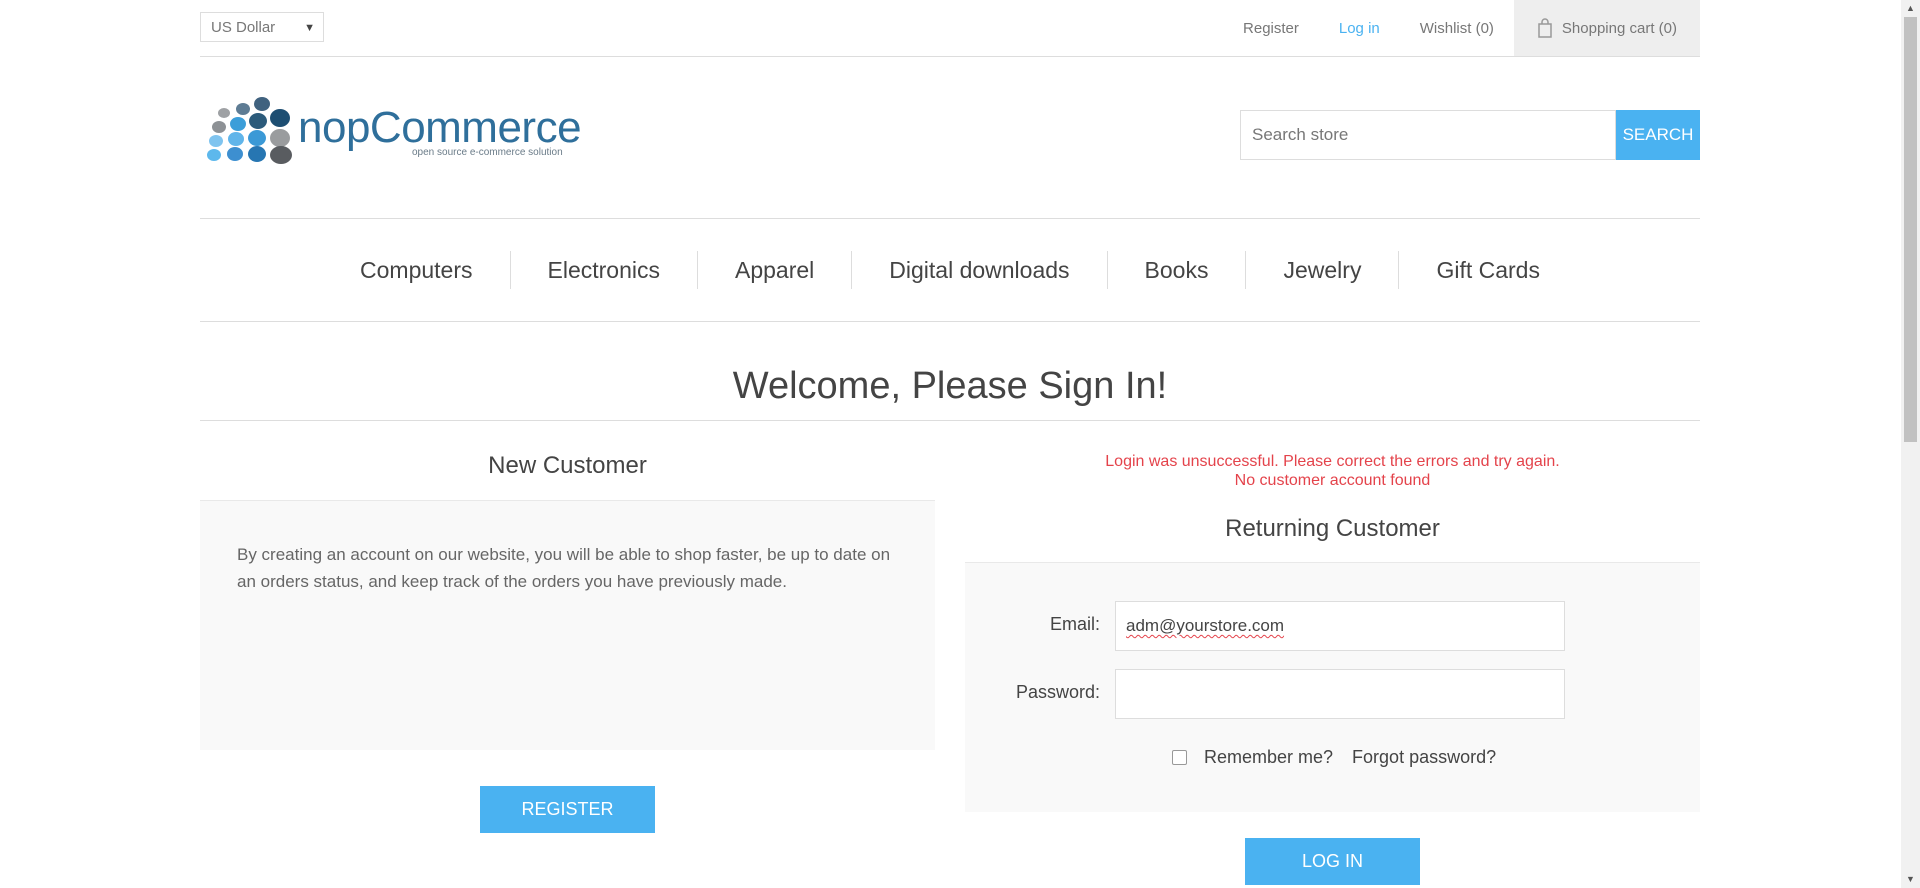 The image size is (1920, 888). What do you see at coordinates (1334, 757) in the screenshot?
I see `remember-me-row: Remember me? Forgot password?` at bounding box center [1334, 757].